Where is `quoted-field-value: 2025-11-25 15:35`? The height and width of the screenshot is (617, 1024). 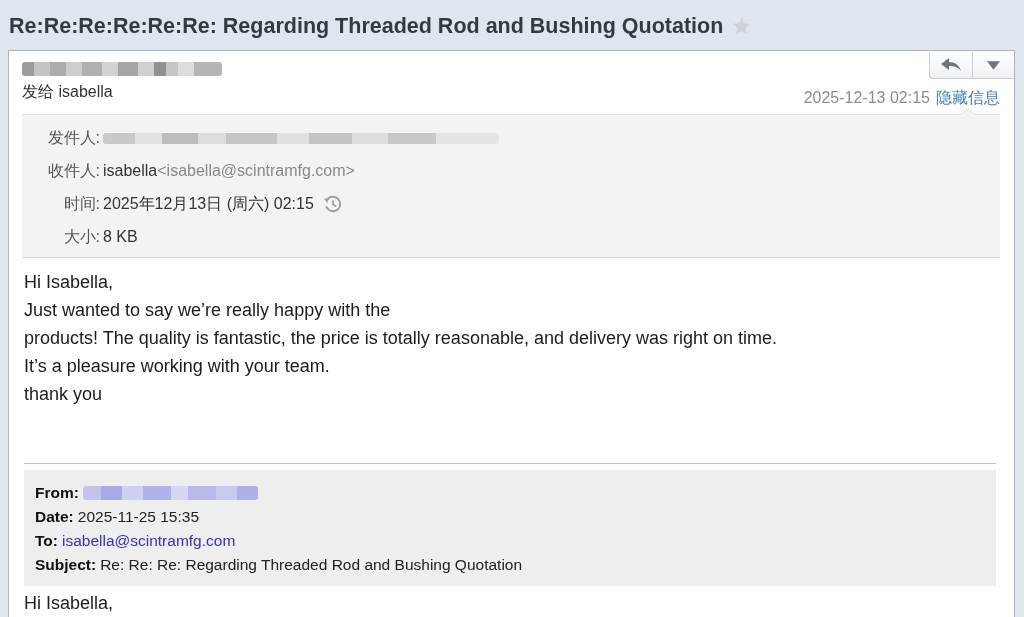 quoted-field-value: 2025-11-25 15:35 is located at coordinates (138, 517).